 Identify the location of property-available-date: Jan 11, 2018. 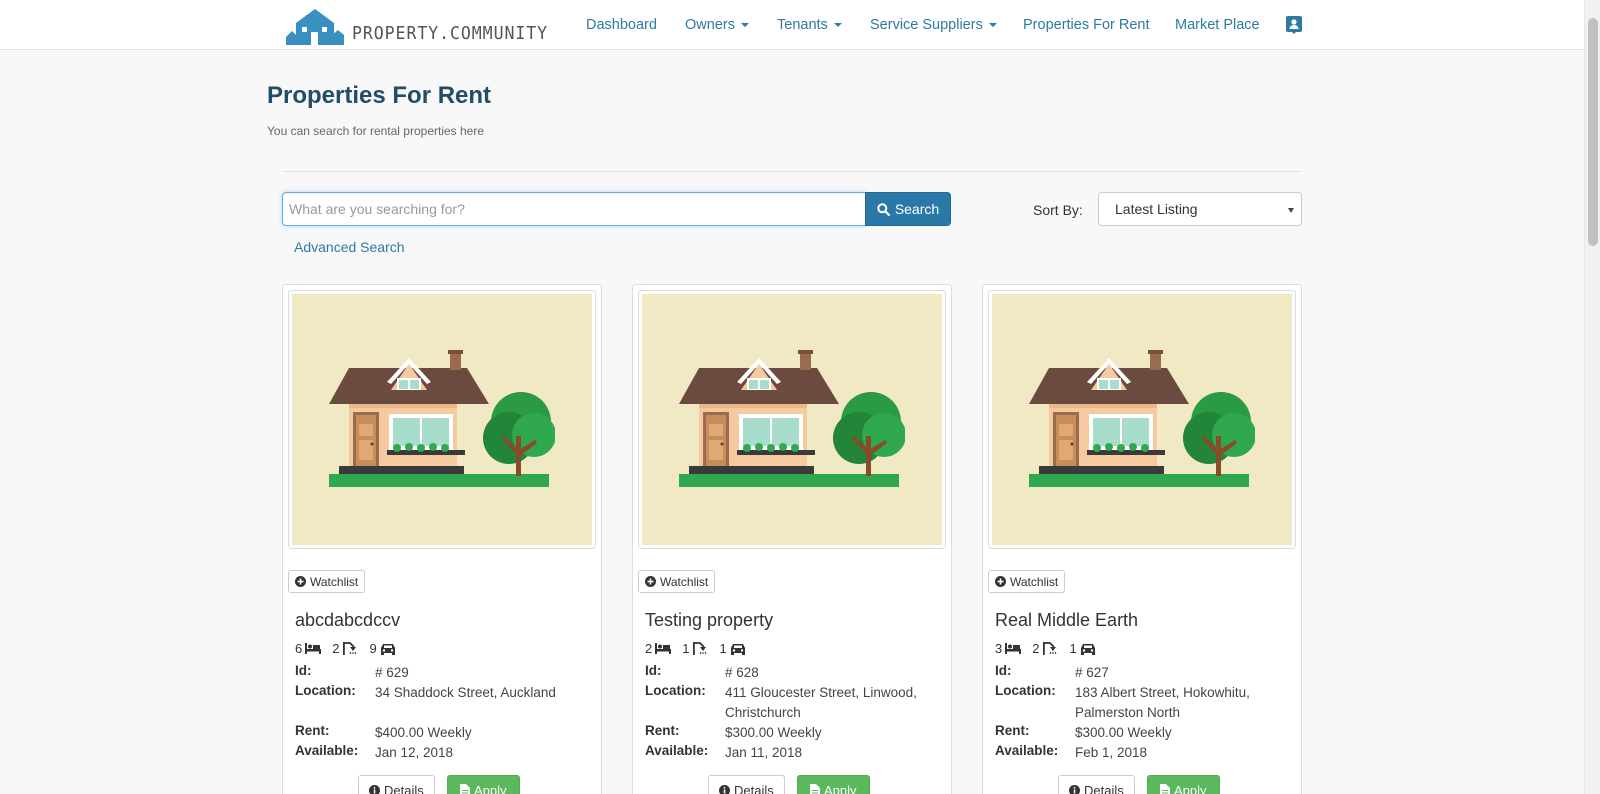
(764, 752).